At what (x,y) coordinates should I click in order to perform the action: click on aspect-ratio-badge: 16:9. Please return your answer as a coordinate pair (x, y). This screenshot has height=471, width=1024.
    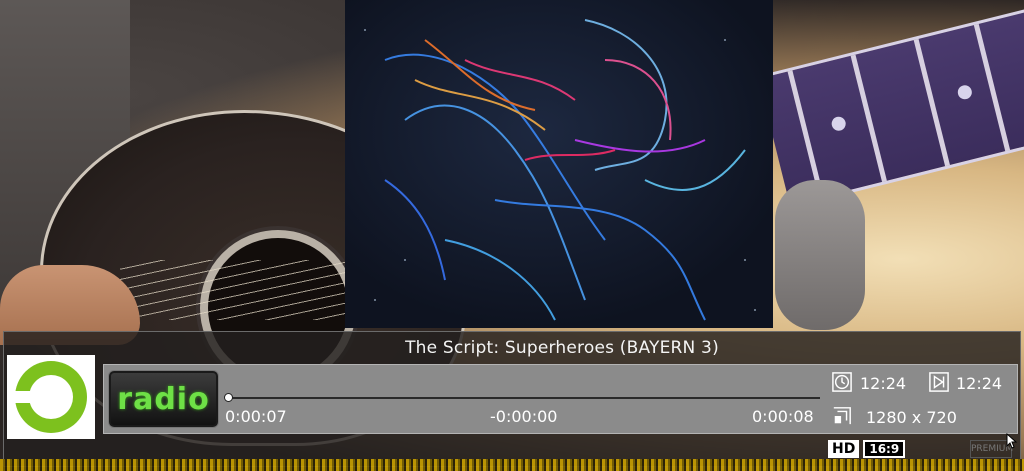
    Looking at the image, I should click on (884, 449).